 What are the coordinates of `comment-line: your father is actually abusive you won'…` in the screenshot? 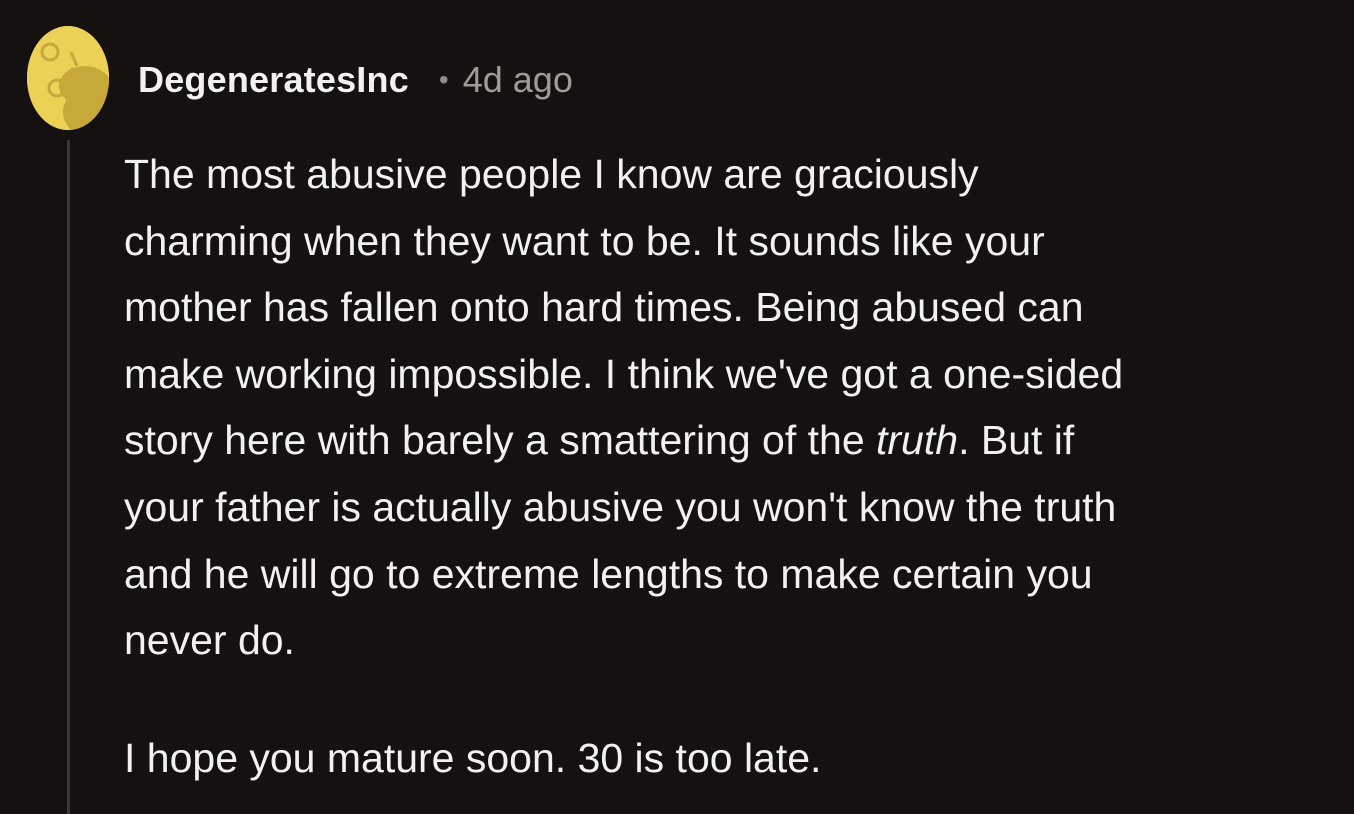 It's located at (620, 506).